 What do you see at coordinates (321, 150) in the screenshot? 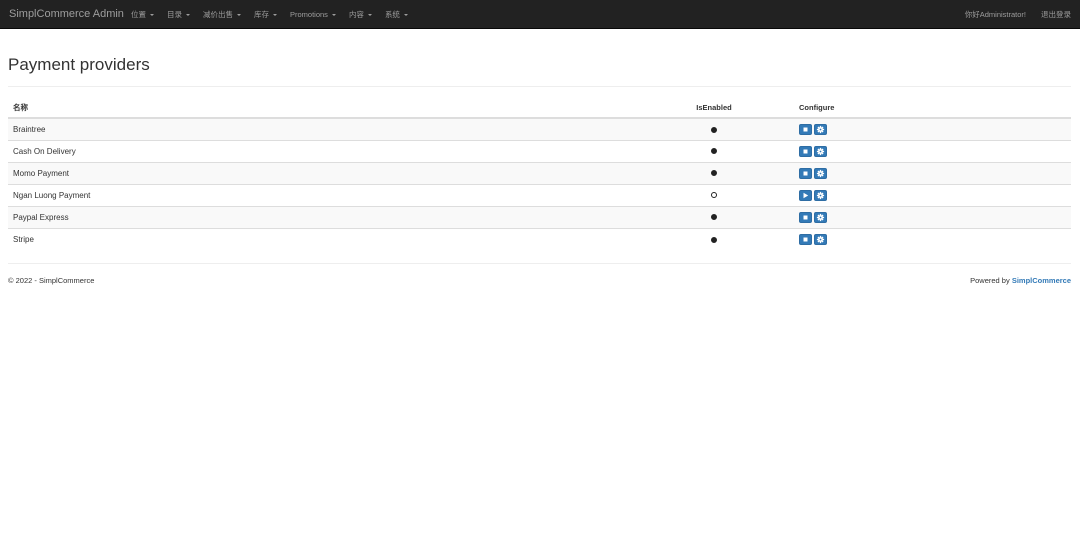
I see `provider-name: Cash On Delivery` at bounding box center [321, 150].